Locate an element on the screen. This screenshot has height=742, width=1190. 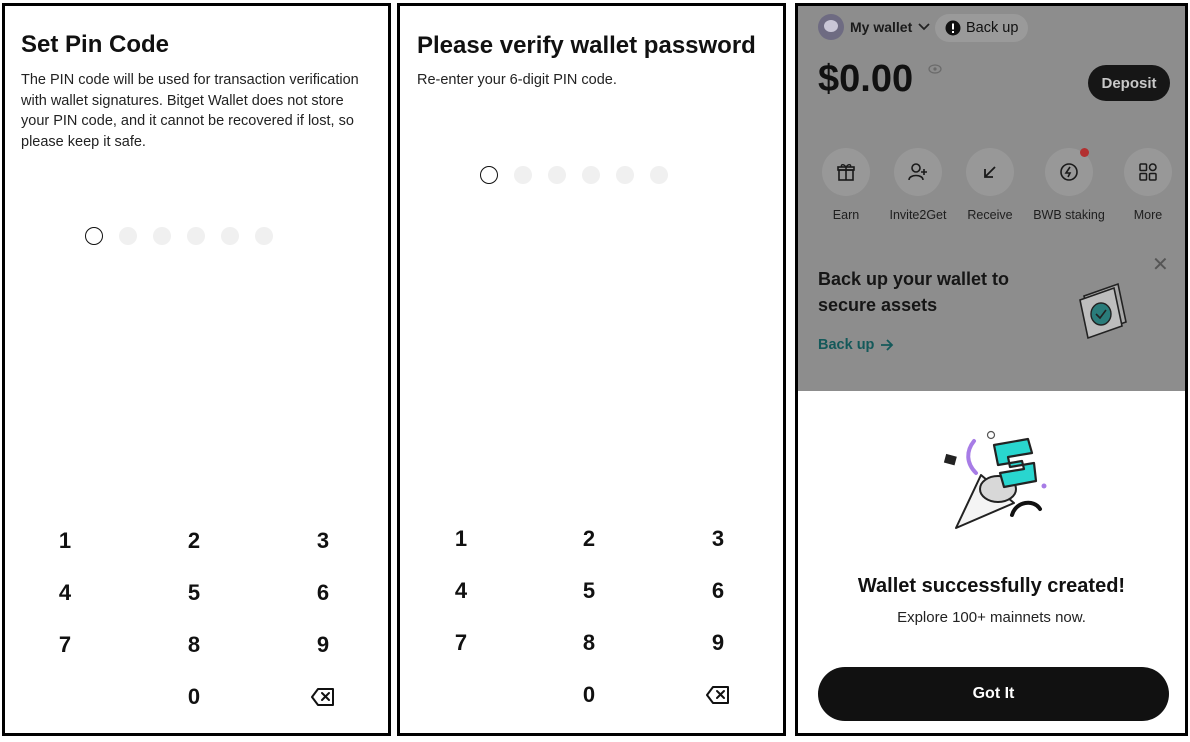
close-icon: ✕ is located at coordinates (1160, 264).